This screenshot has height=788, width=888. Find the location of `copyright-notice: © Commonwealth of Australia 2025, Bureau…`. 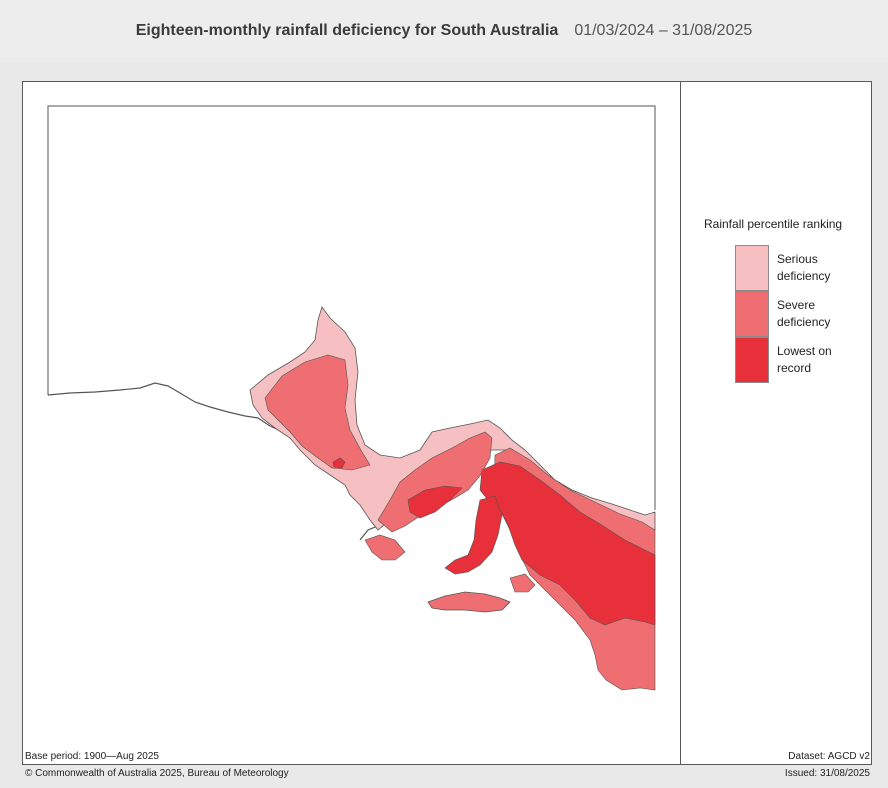

copyright-notice: © Commonwealth of Australia 2025, Bureau… is located at coordinates (157, 773).